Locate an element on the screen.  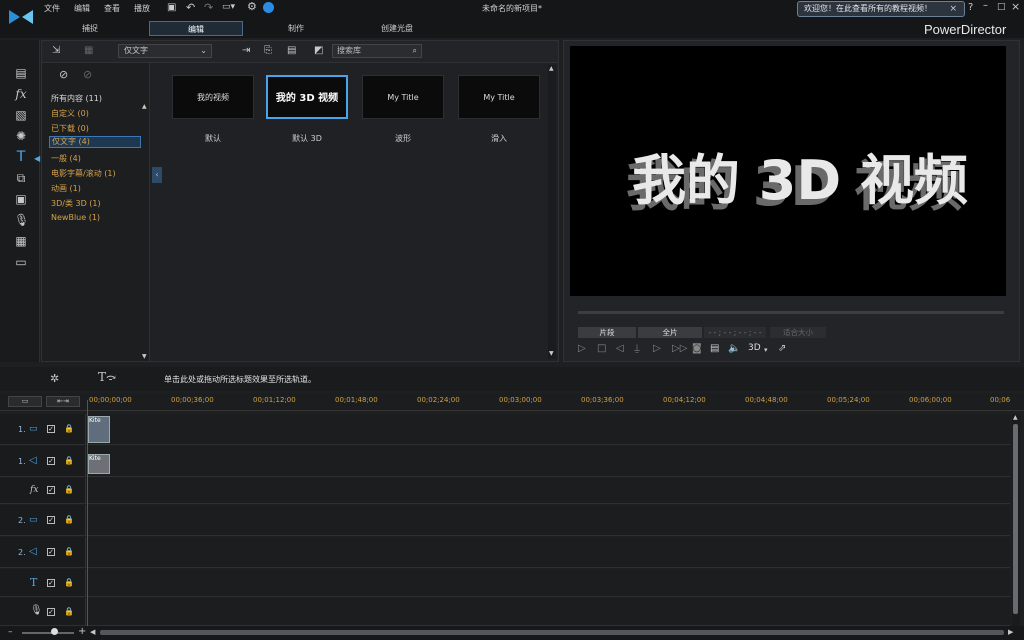
play-icon: ▷ is located at coordinates (582, 348).